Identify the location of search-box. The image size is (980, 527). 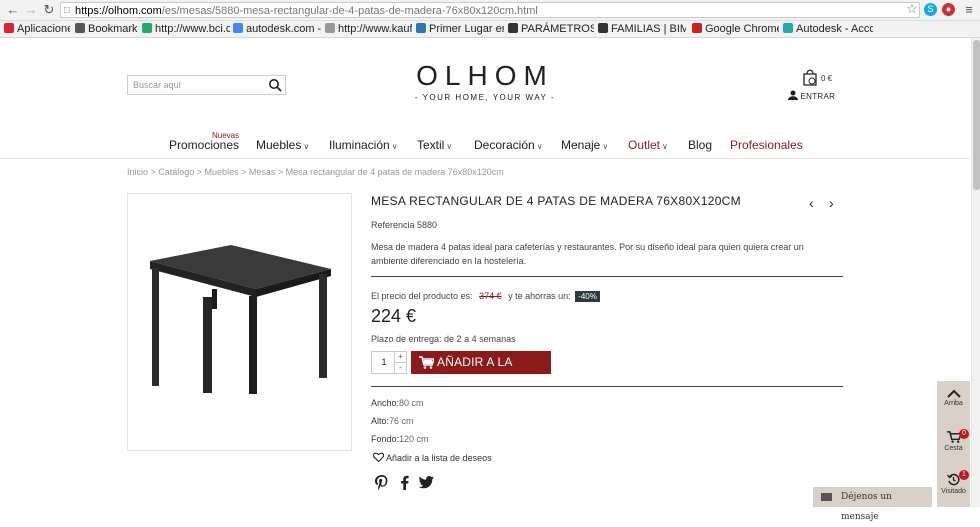
(206, 85).